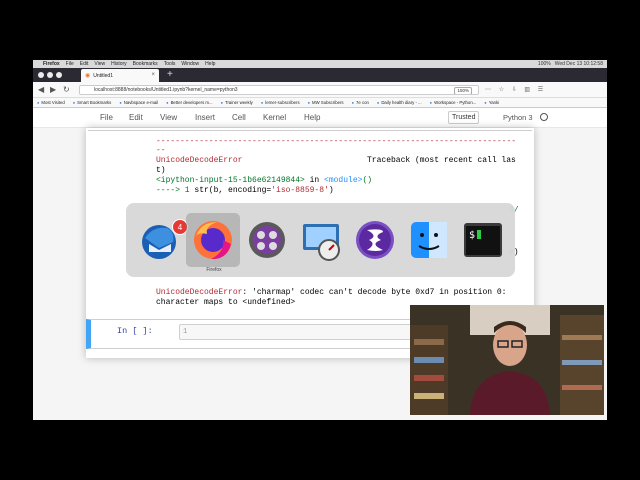 Image resolution: width=640 pixels, height=480 pixels. Describe the element at coordinates (515, 89) in the screenshot. I see `toolbar-icons: ⋯ ☆ ⇩ ▥ ☰` at that location.